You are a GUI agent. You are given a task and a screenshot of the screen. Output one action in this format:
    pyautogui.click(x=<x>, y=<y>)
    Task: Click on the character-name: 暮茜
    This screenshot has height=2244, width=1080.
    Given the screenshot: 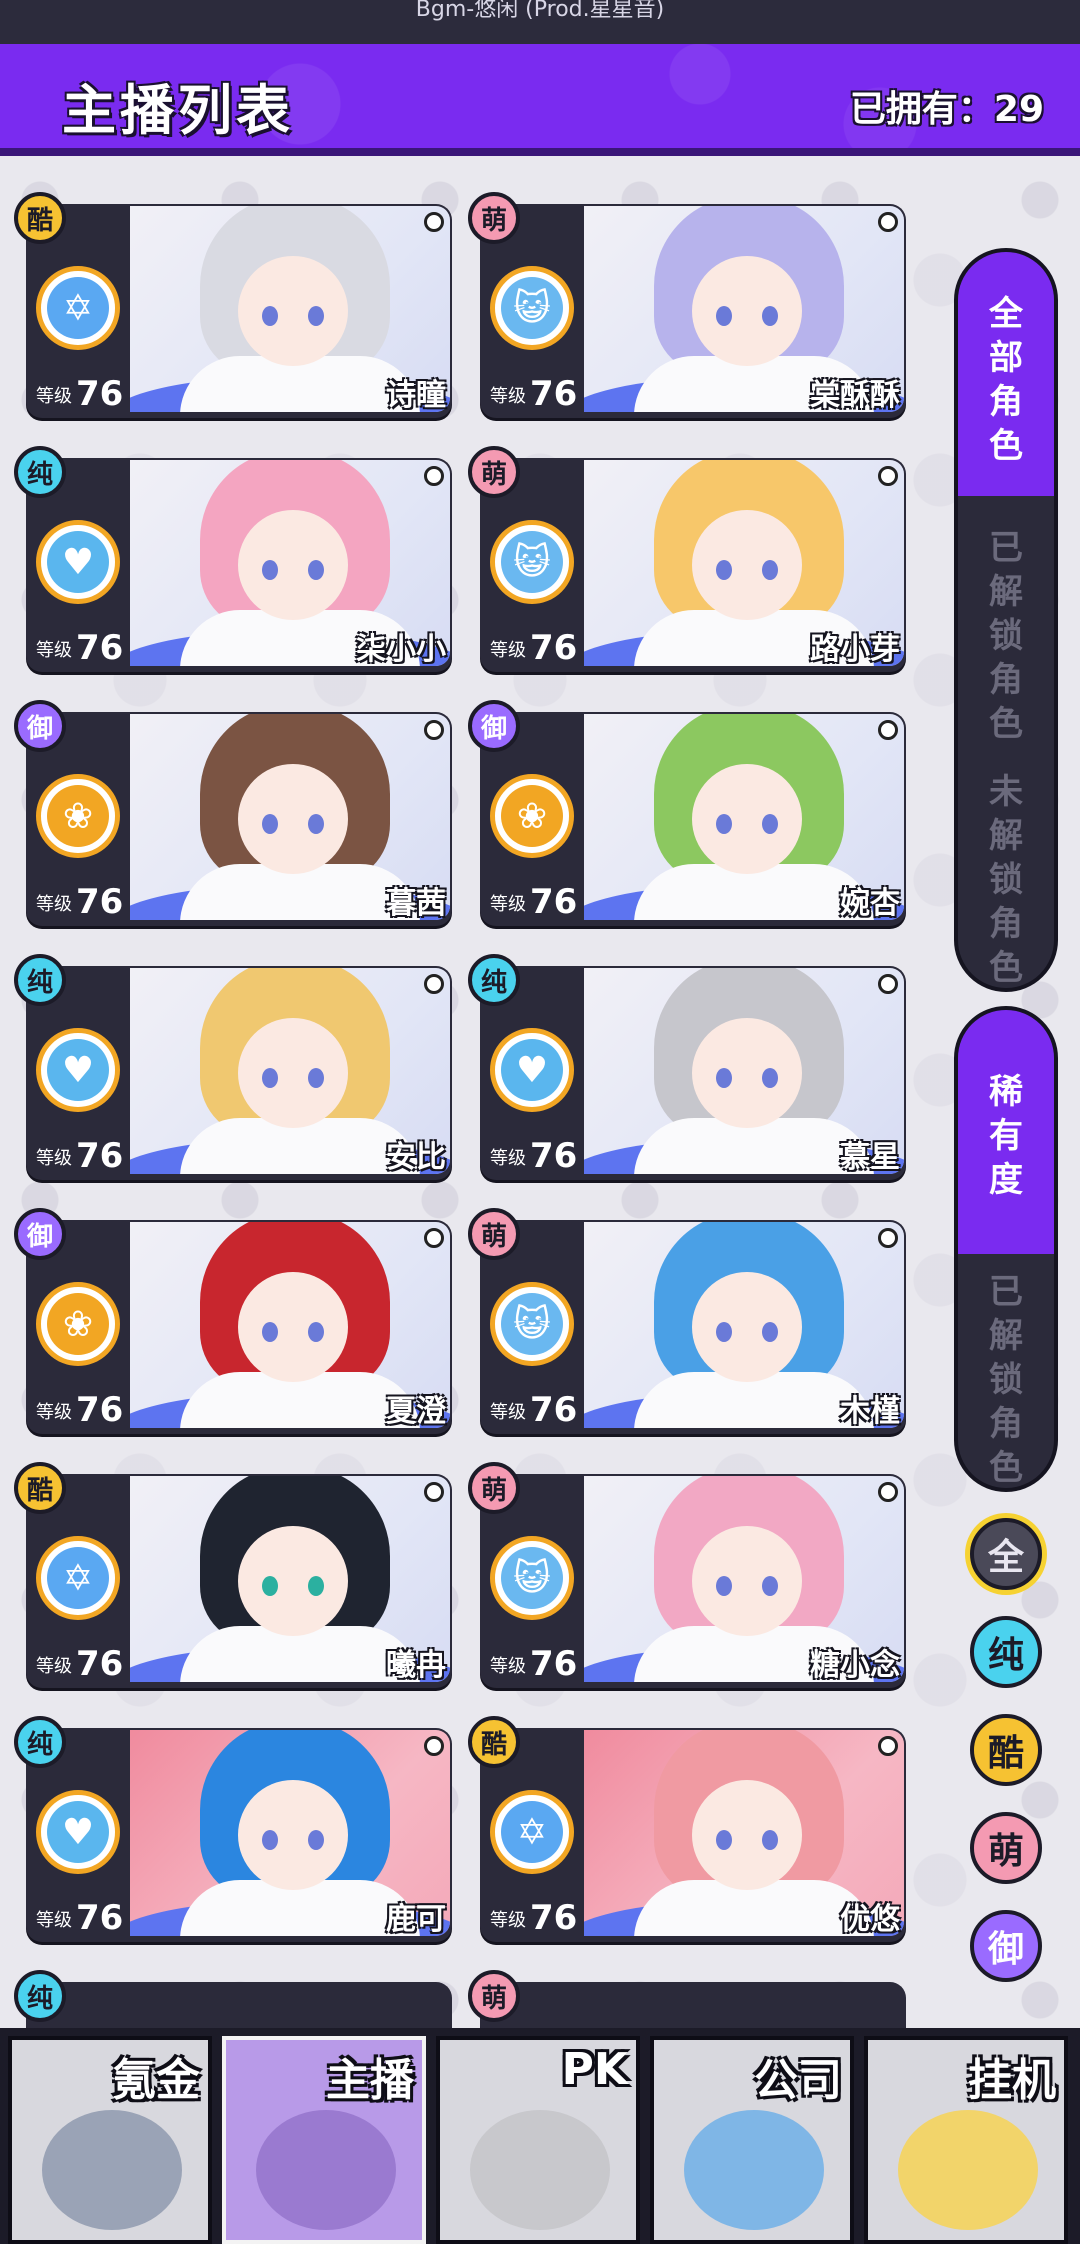 What is the action you would take?
    pyautogui.click(x=416, y=903)
    